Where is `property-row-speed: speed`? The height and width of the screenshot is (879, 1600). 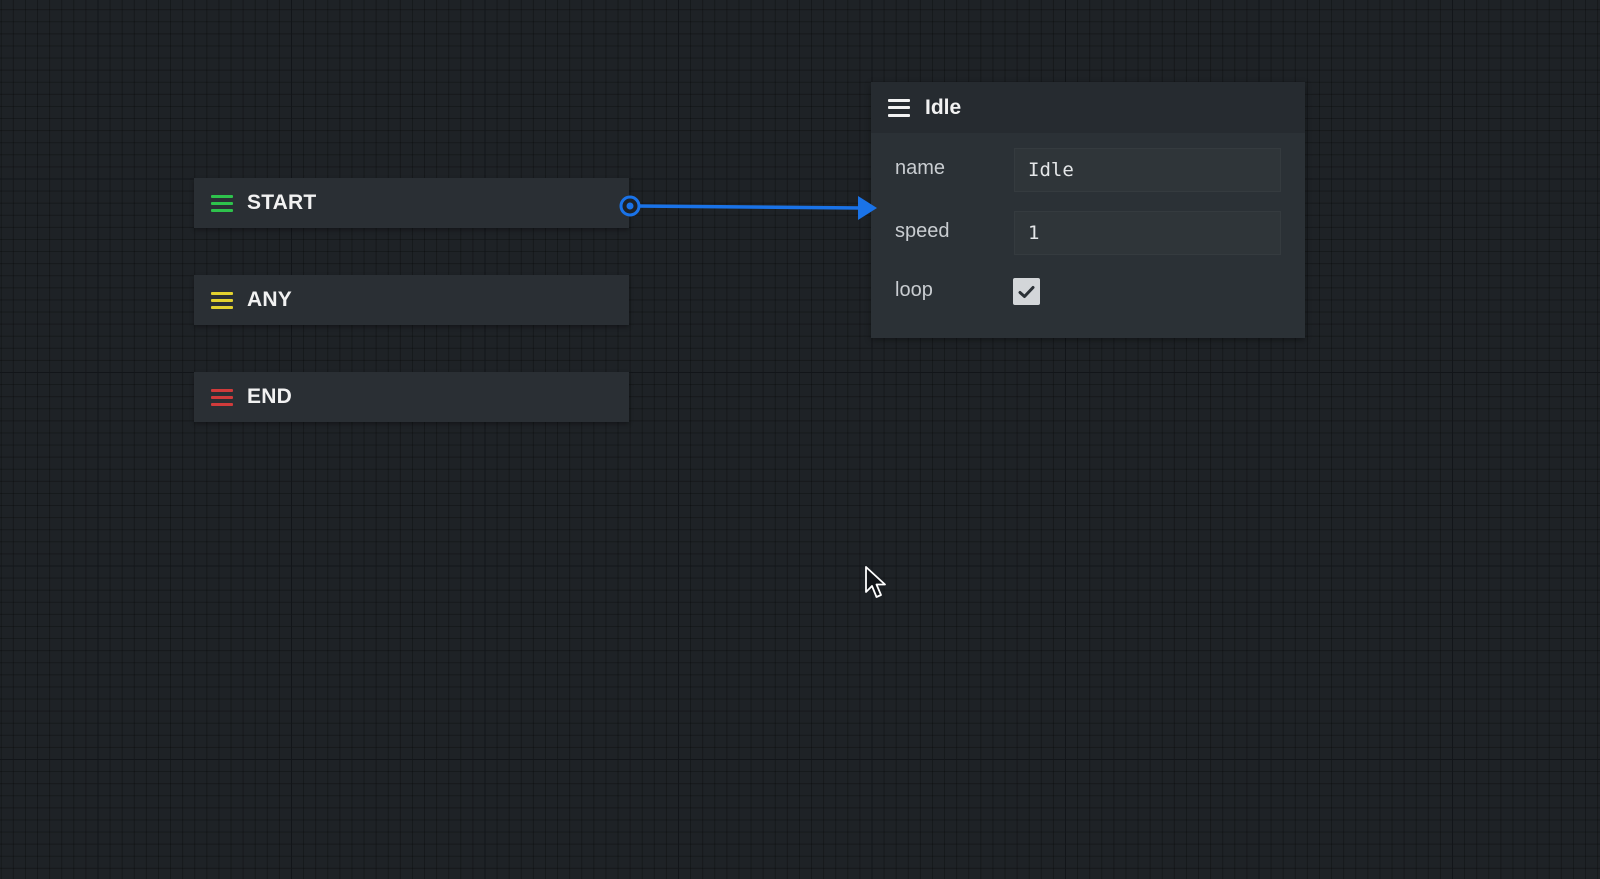
property-row-speed: speed is located at coordinates (1088, 234).